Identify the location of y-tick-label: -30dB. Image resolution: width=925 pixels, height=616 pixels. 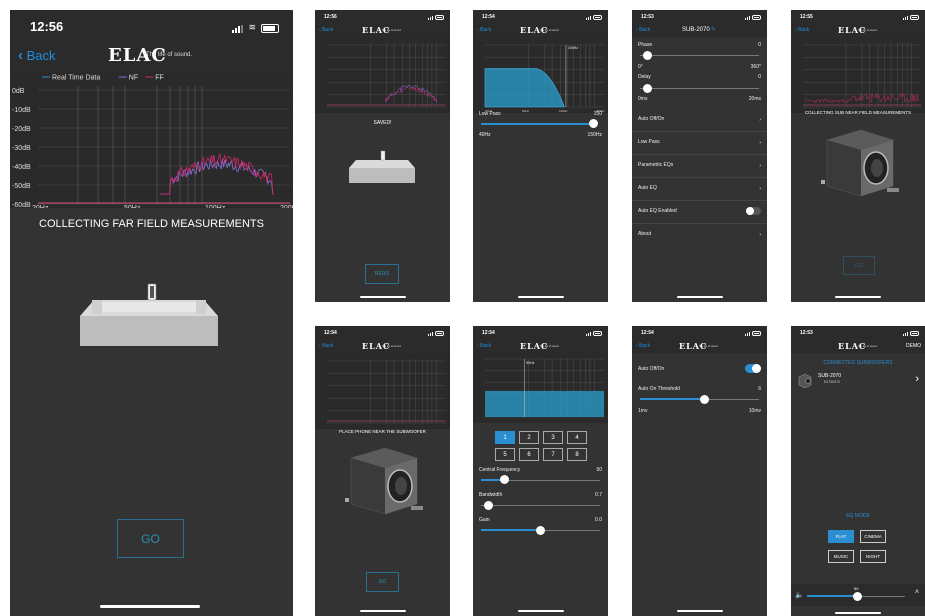
(21, 148).